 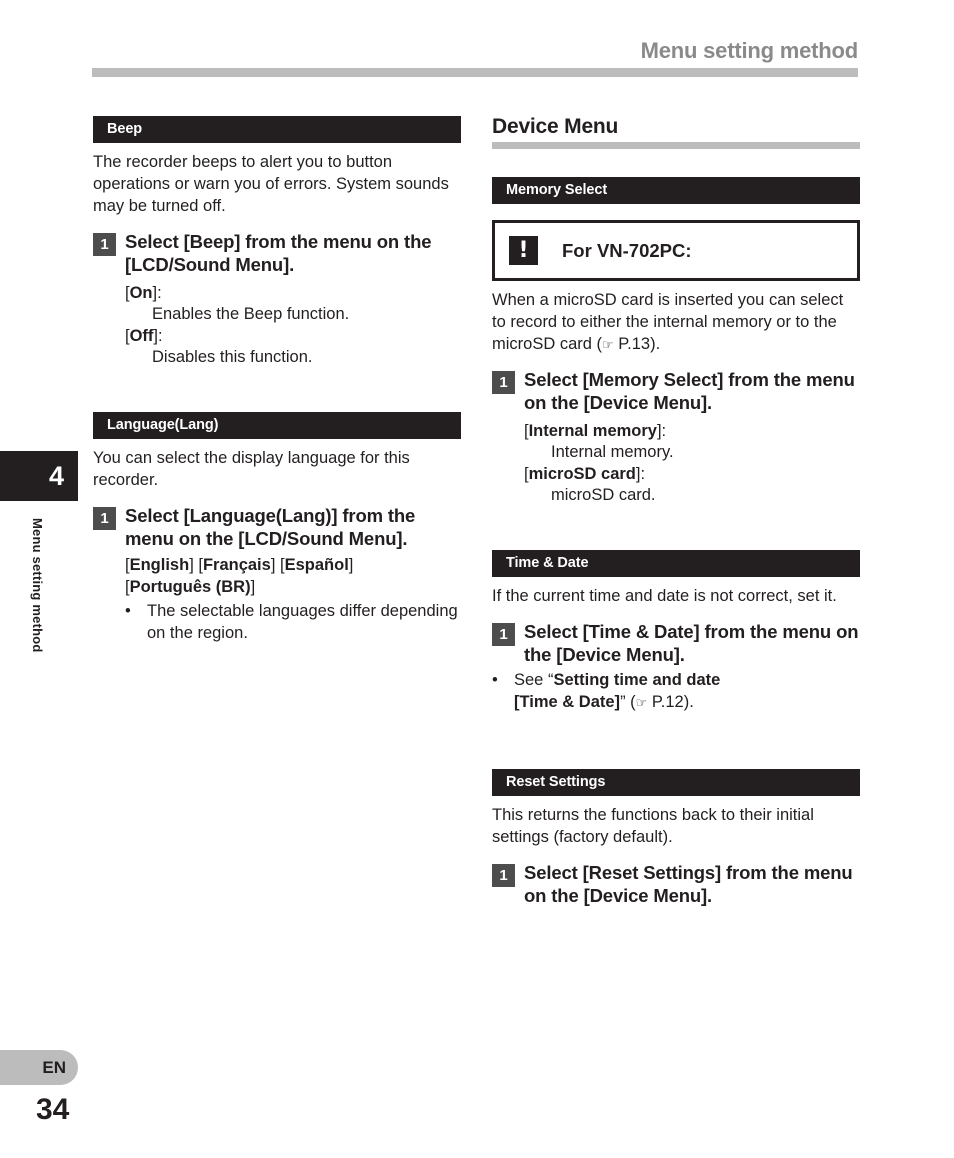 What do you see at coordinates (595, 430) in the screenshot?
I see `memory-option-internal-term: [Internal memory]:` at bounding box center [595, 430].